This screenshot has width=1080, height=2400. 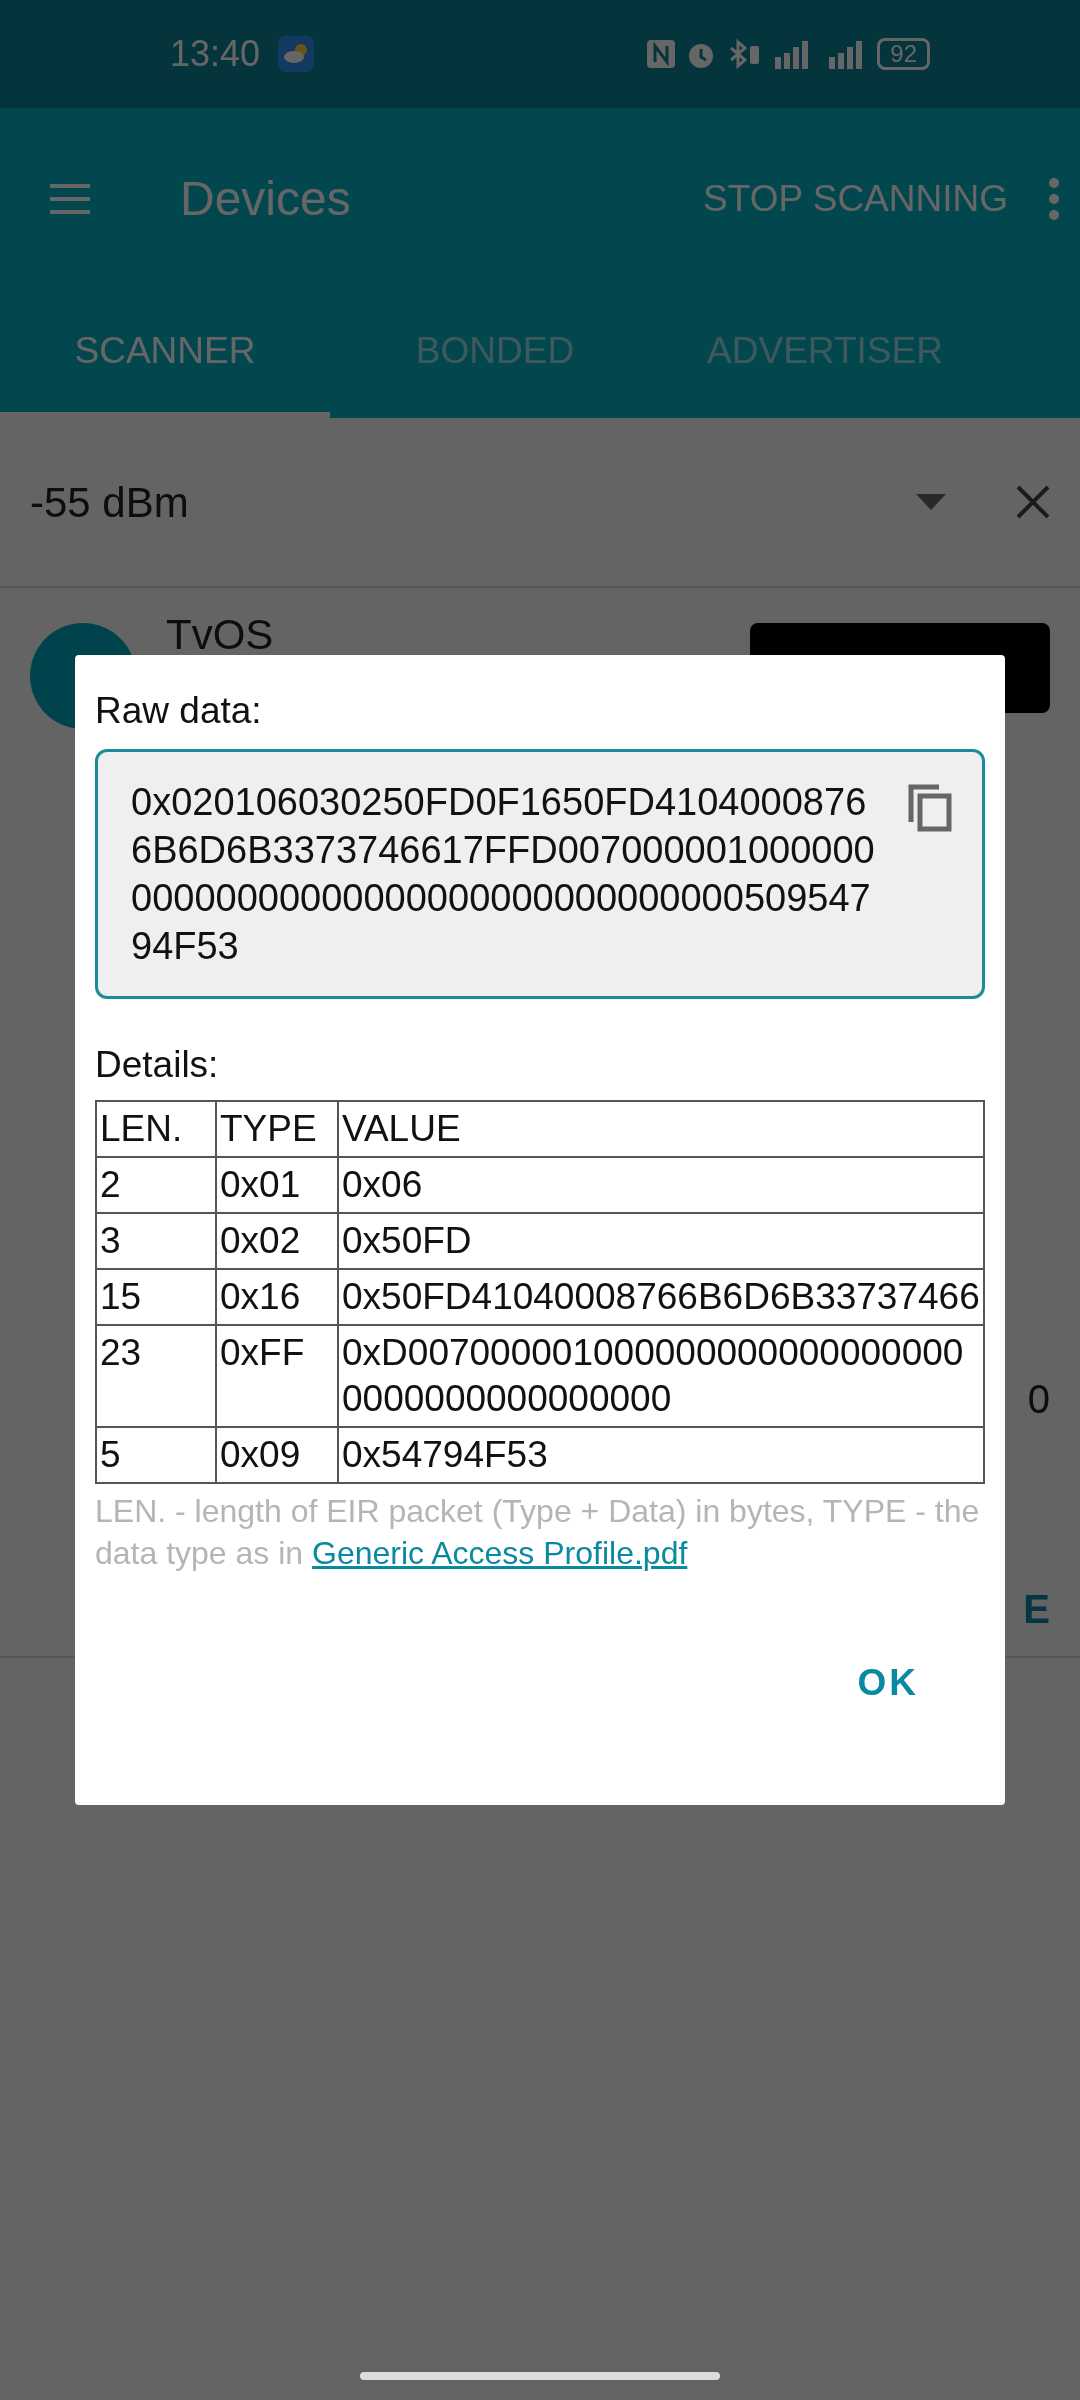 What do you see at coordinates (109, 502) in the screenshot?
I see `rssi-filter-value: -55 dBm` at bounding box center [109, 502].